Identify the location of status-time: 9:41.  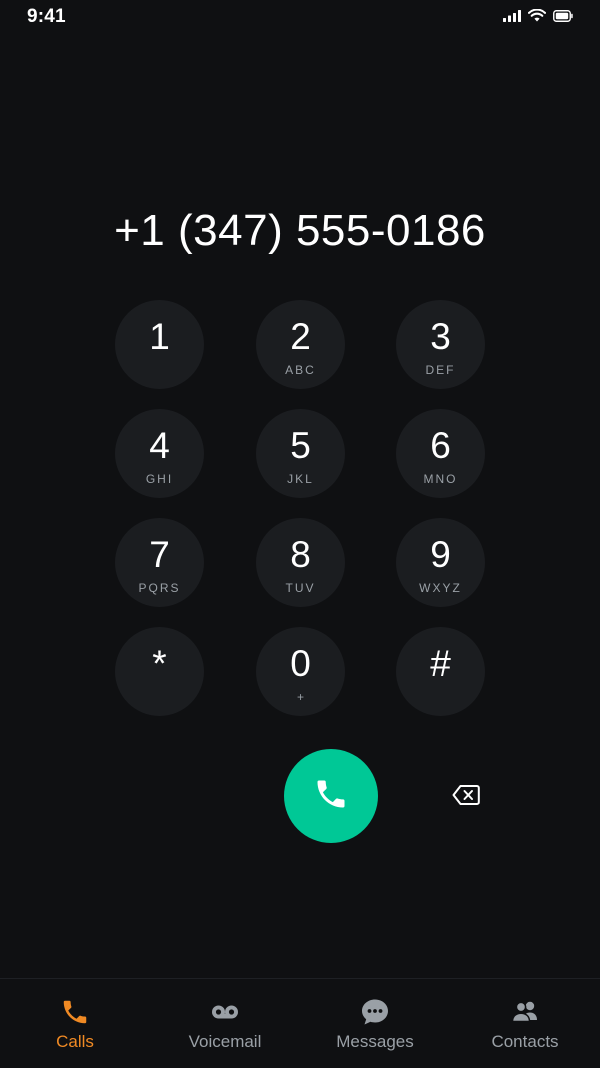
(46, 16).